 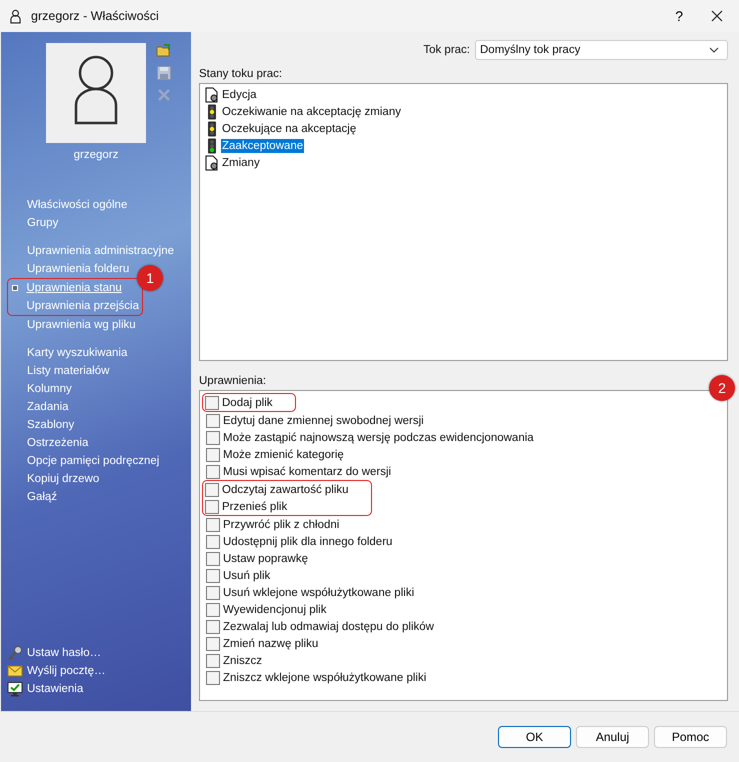 I want to click on user-icon, so click(x=15, y=16).